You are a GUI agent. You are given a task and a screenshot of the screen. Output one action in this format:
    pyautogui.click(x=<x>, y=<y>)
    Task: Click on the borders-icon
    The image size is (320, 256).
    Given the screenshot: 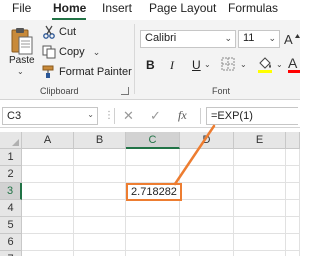 What is the action you would take?
    pyautogui.click(x=228, y=64)
    